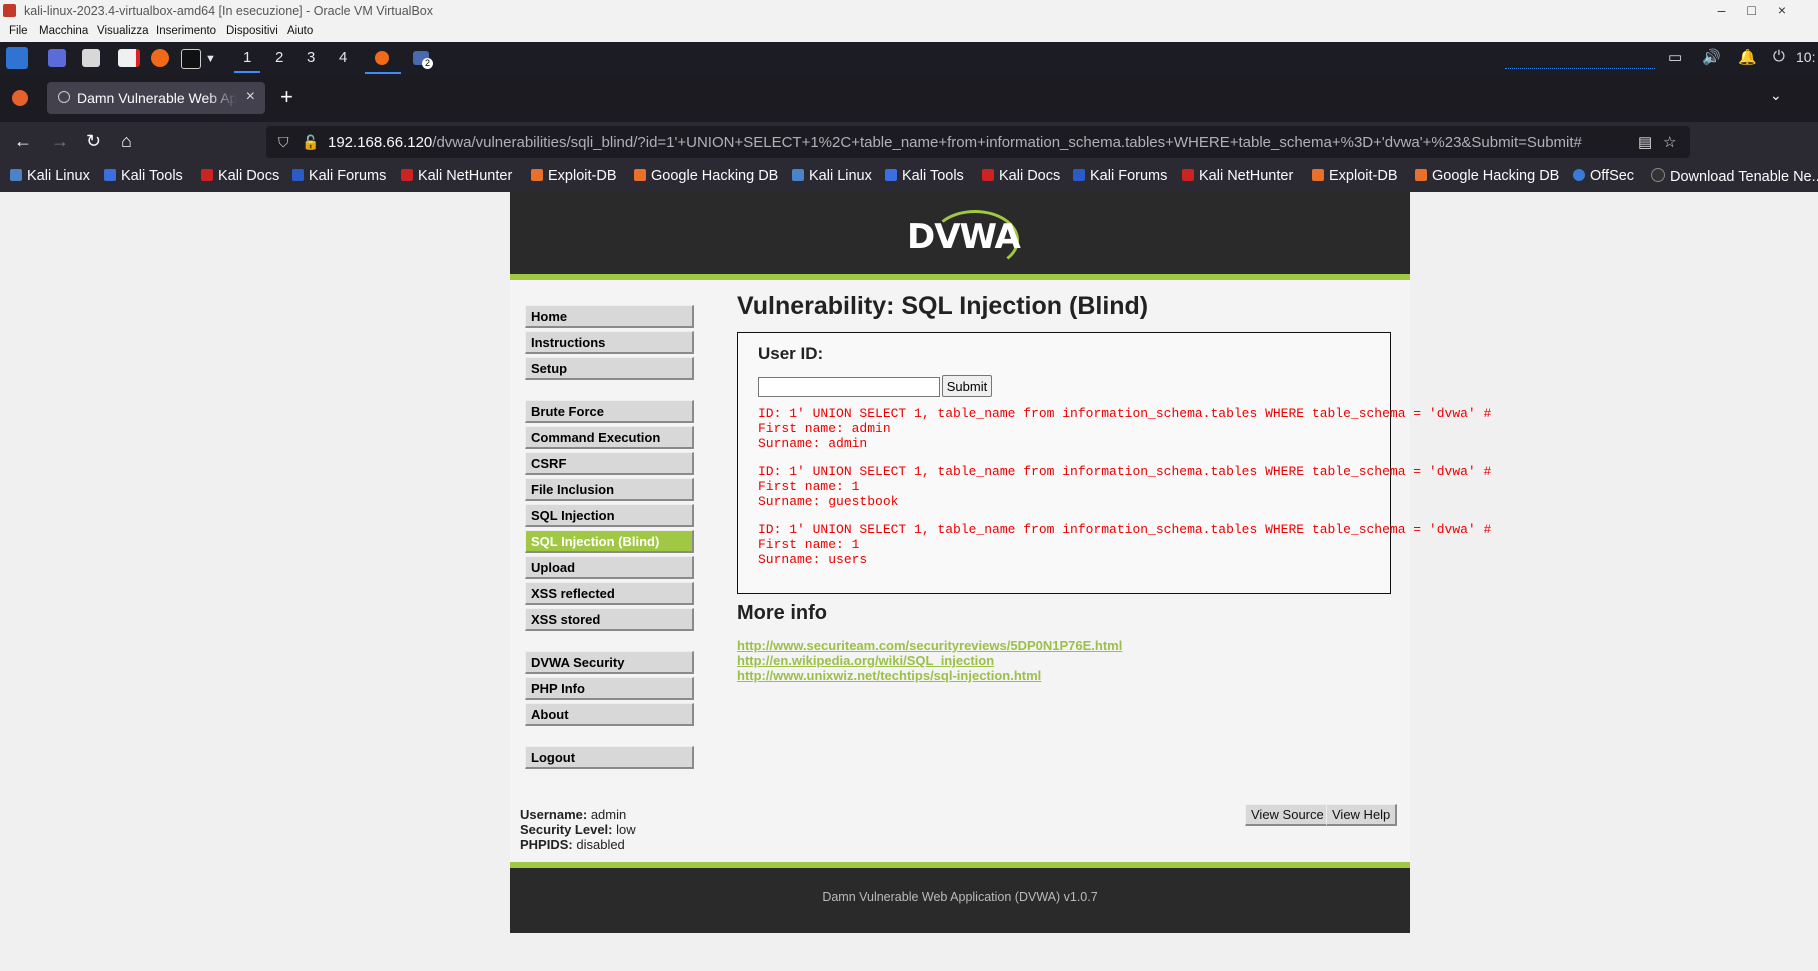  What do you see at coordinates (1711, 57) in the screenshot?
I see `volume-icon: 🔊` at bounding box center [1711, 57].